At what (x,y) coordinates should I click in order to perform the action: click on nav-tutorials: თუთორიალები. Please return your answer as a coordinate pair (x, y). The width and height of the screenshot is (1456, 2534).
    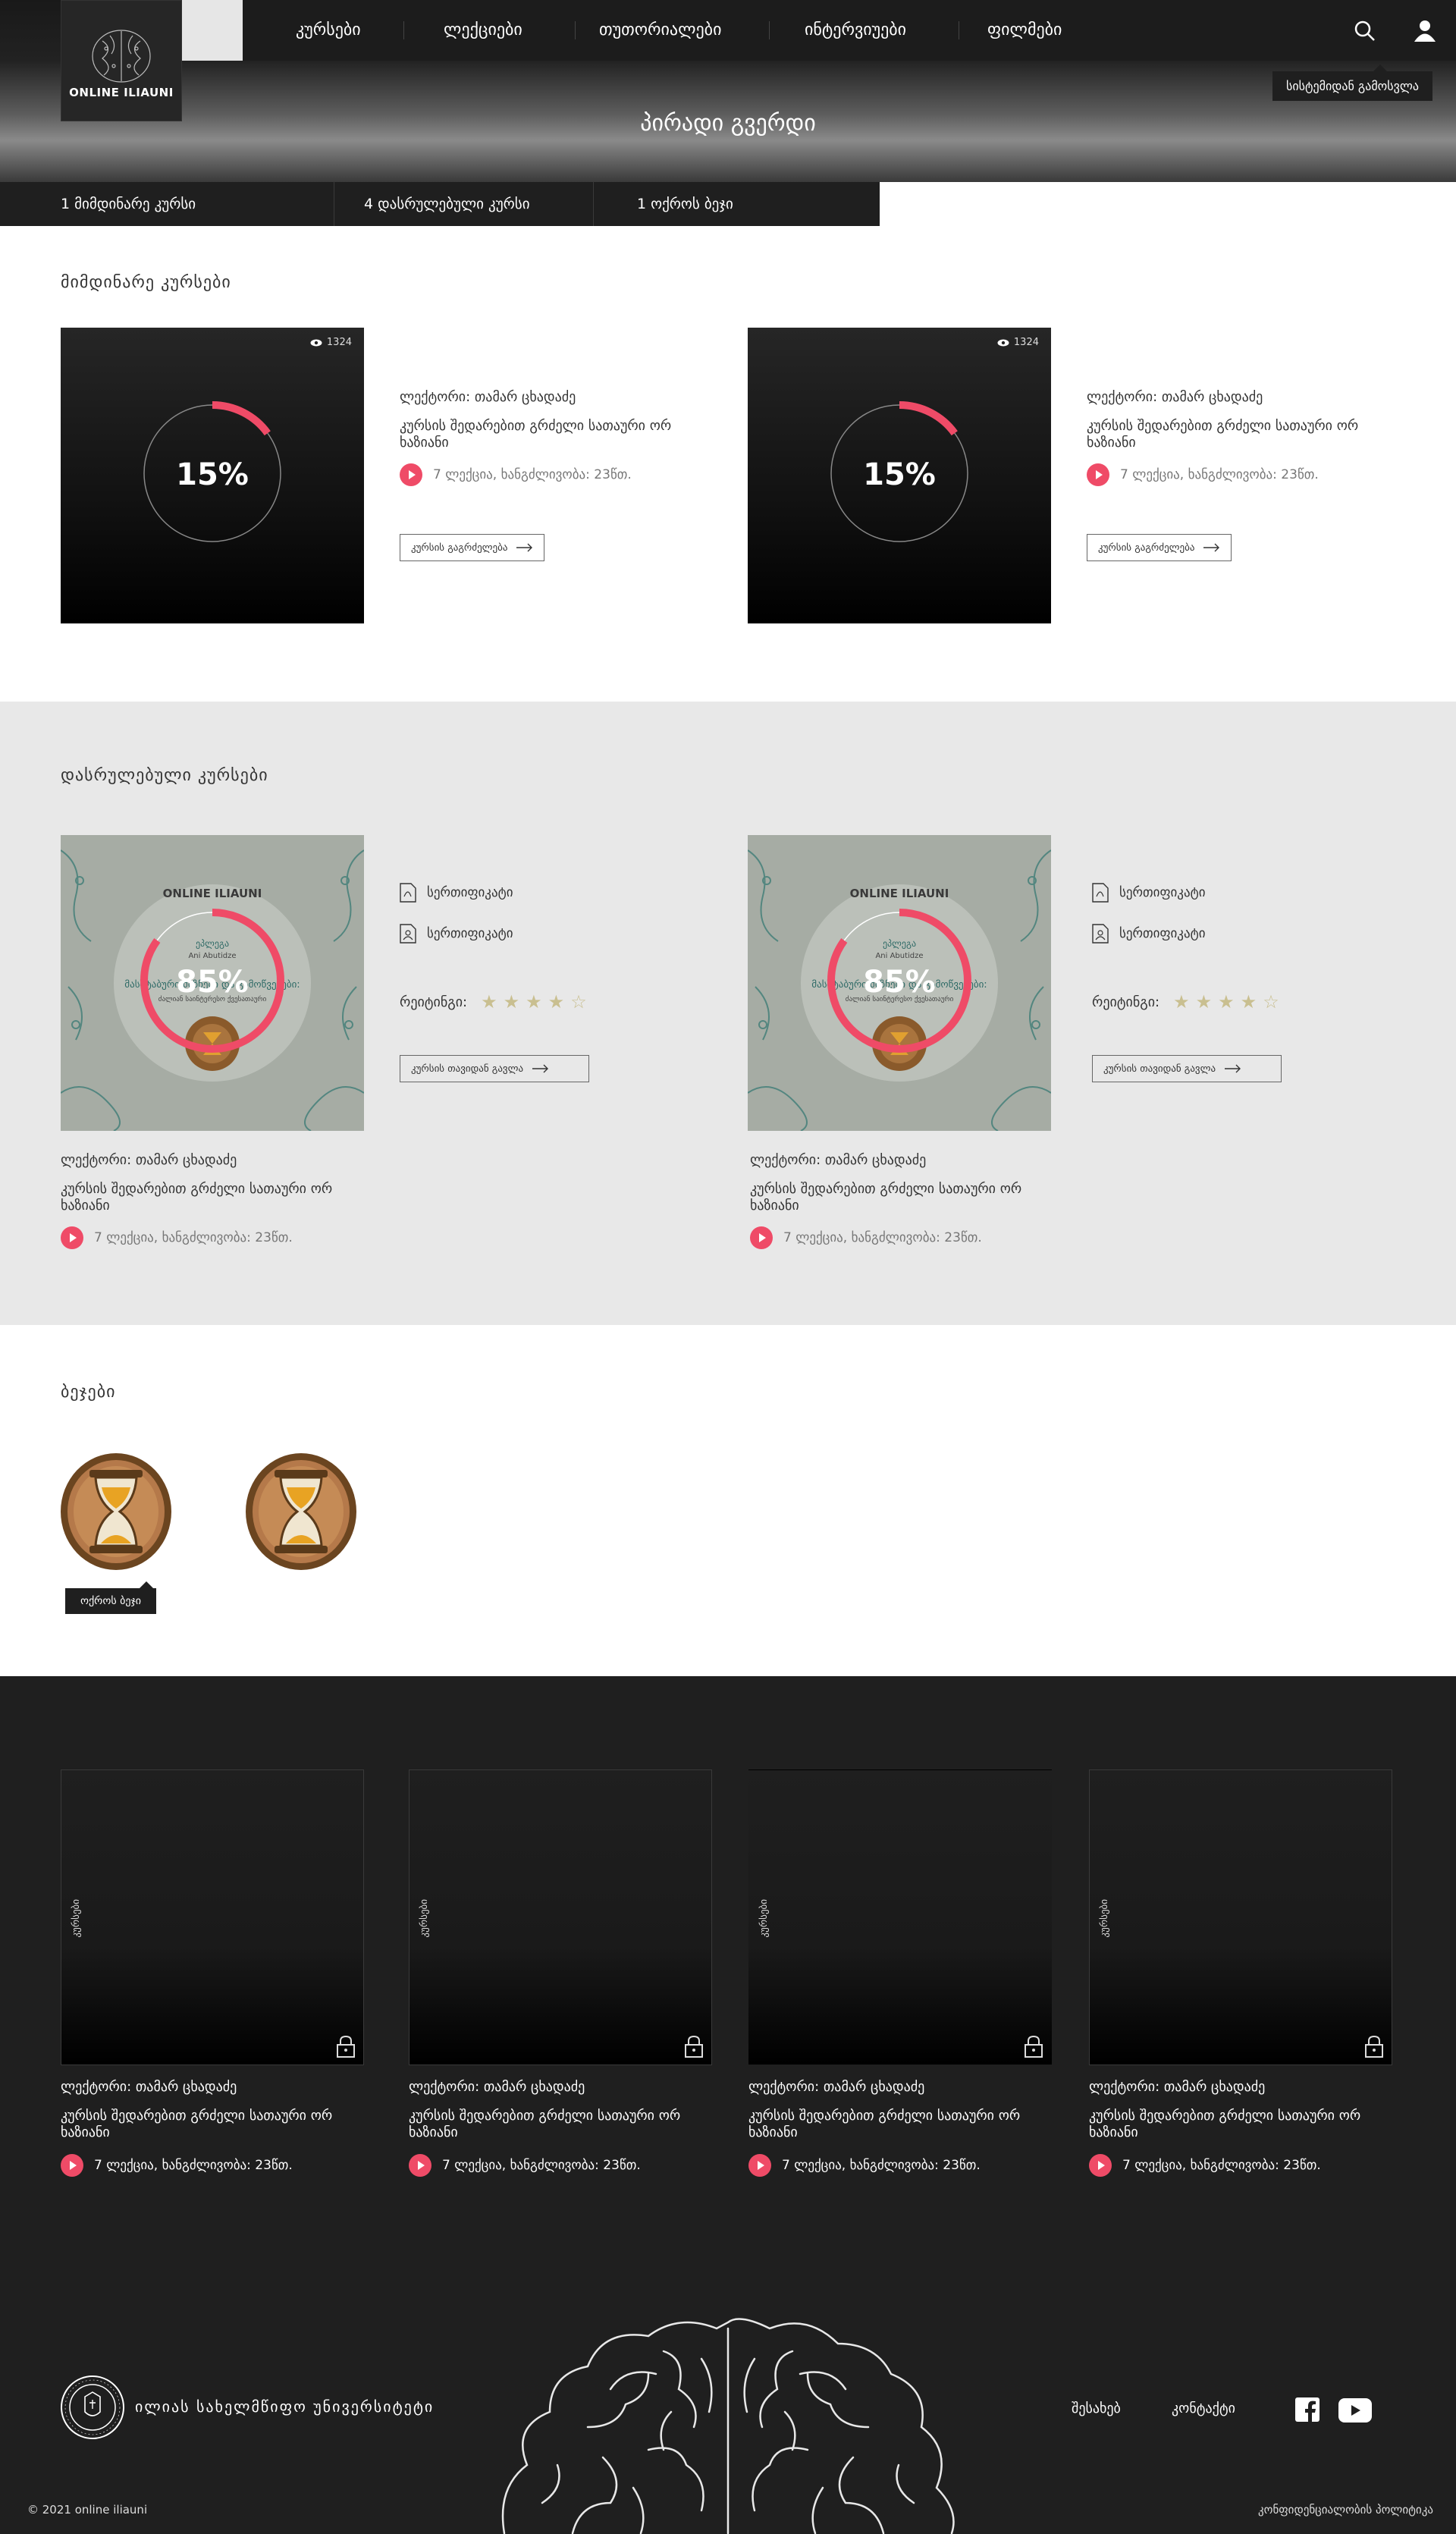
    Looking at the image, I should click on (660, 30).